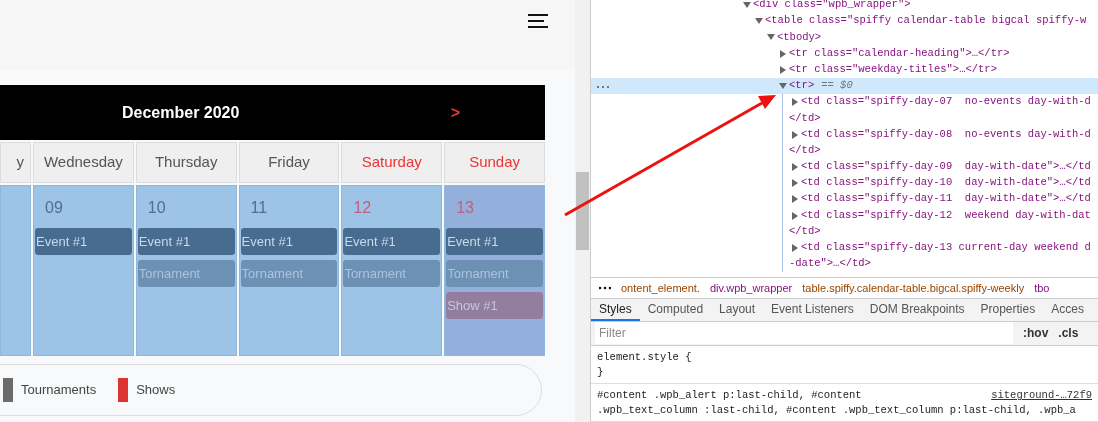 This screenshot has width=1098, height=422. Describe the element at coordinates (1067, 310) in the screenshot. I see `devtools-tab: Acces` at that location.